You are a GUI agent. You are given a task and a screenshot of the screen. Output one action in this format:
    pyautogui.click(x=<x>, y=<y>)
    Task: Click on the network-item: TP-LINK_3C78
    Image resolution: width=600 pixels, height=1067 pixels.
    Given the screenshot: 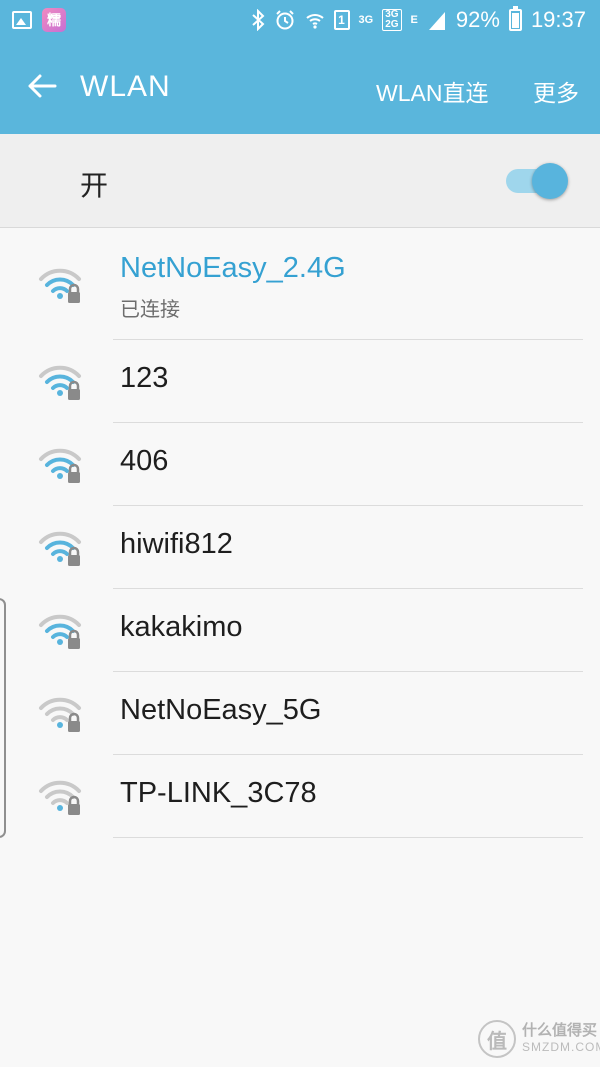 What is the action you would take?
    pyautogui.click(x=300, y=796)
    